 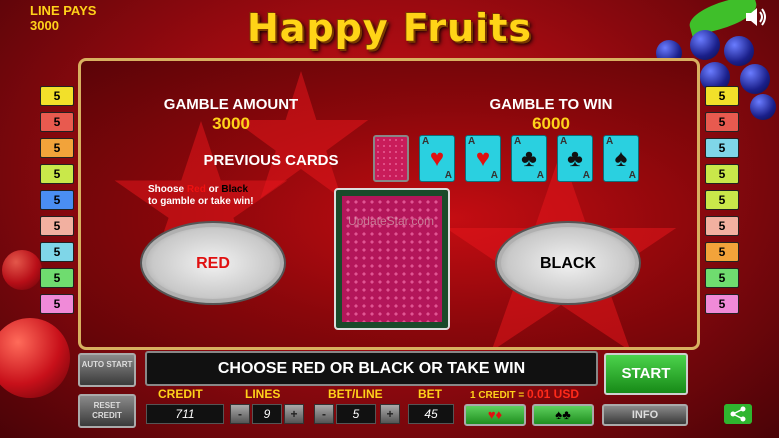 I want to click on card-suit: ♠, so click(x=621, y=158).